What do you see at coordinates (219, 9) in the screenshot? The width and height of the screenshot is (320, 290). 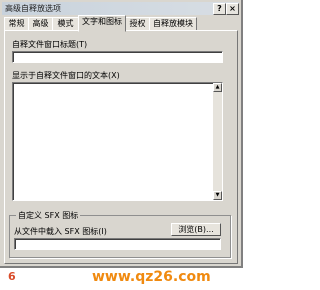 I see `help-button: ?` at bounding box center [219, 9].